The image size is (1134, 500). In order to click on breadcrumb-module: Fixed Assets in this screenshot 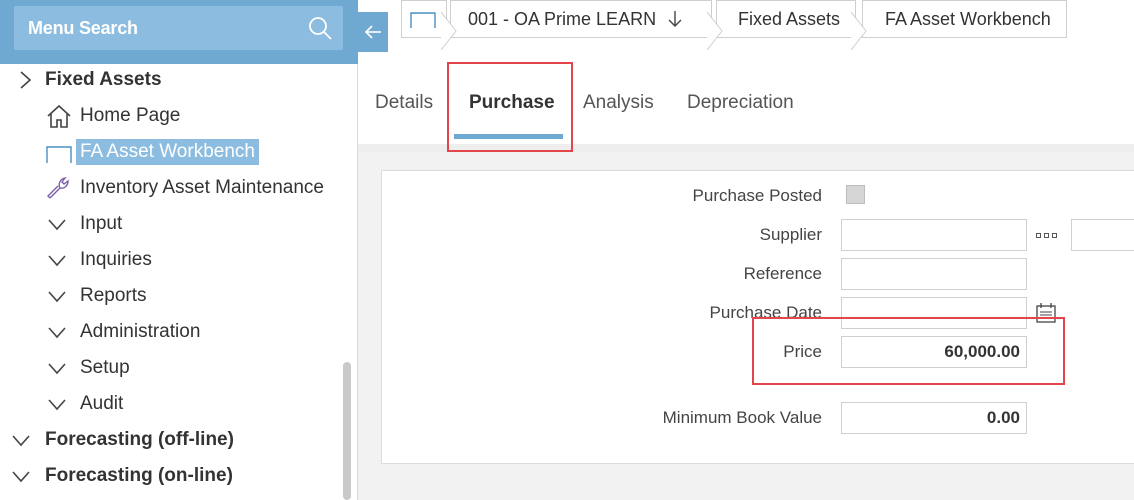, I will do `click(786, 19)`.